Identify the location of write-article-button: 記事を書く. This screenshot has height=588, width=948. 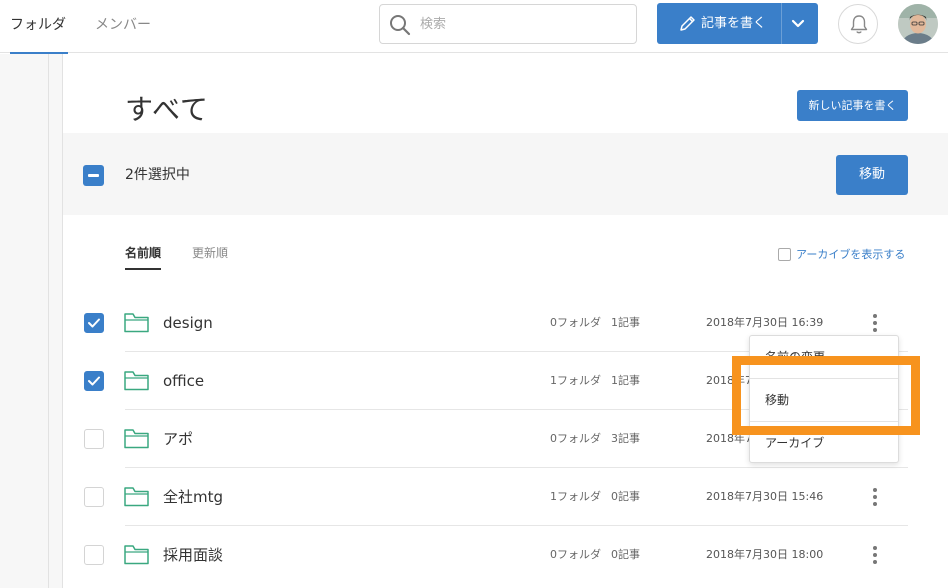
(737, 23).